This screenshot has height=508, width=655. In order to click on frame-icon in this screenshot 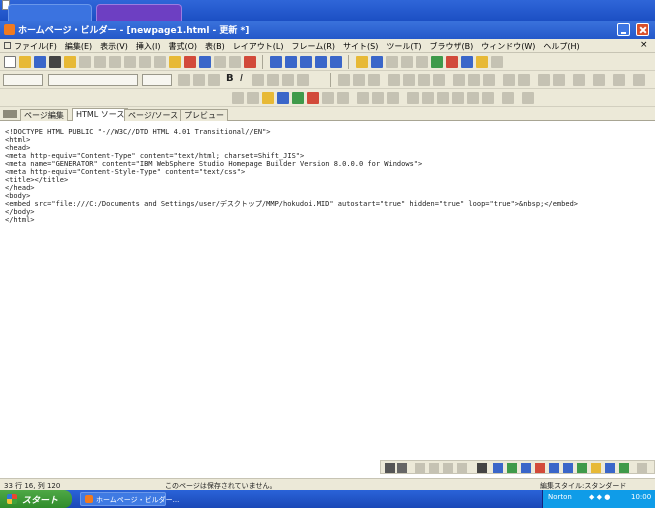, I will do `click(291, 62)`.